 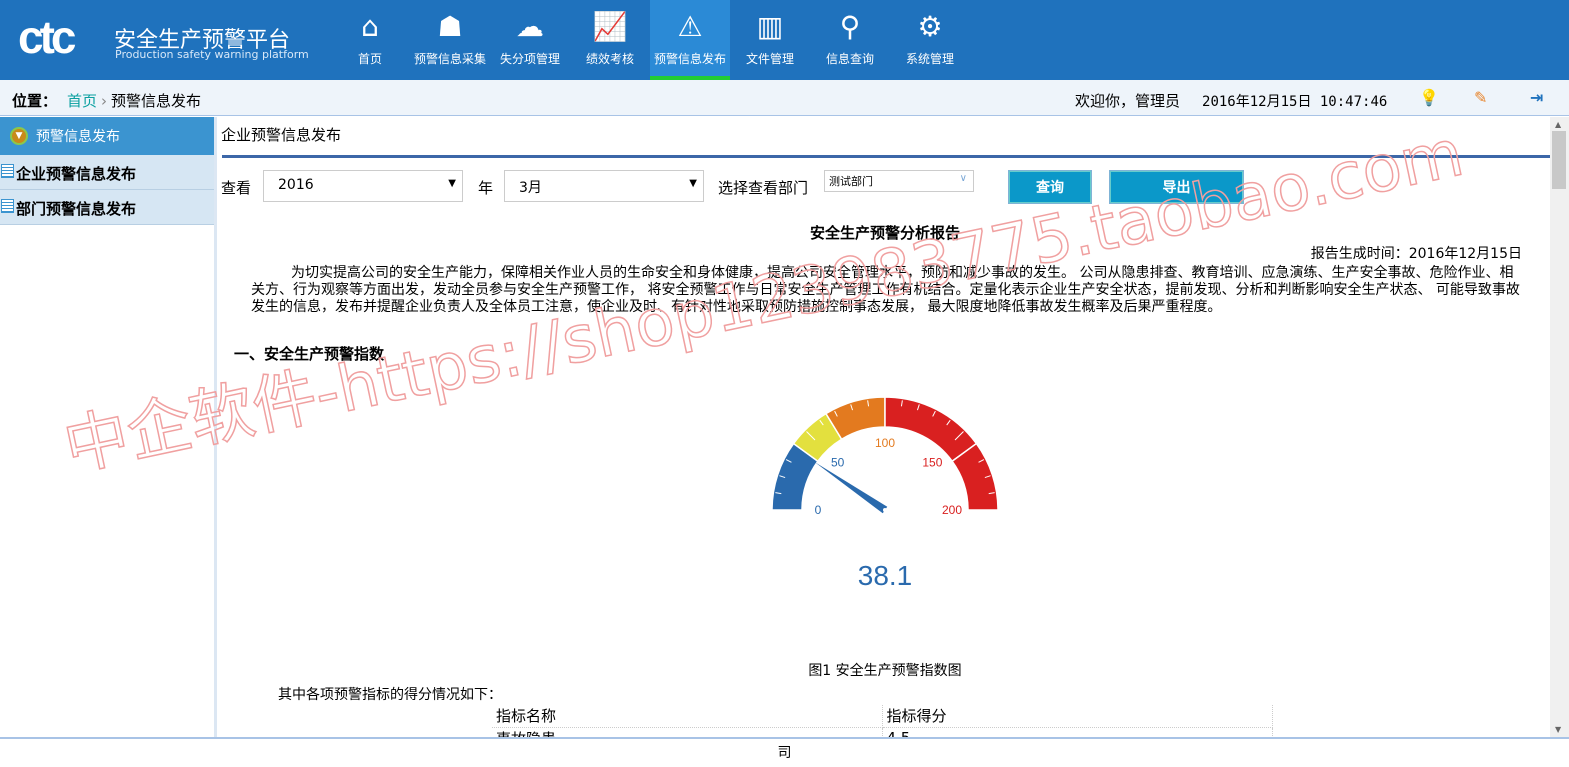 What do you see at coordinates (689, 59) in the screenshot?
I see `nav-label: 预警信息发布` at bounding box center [689, 59].